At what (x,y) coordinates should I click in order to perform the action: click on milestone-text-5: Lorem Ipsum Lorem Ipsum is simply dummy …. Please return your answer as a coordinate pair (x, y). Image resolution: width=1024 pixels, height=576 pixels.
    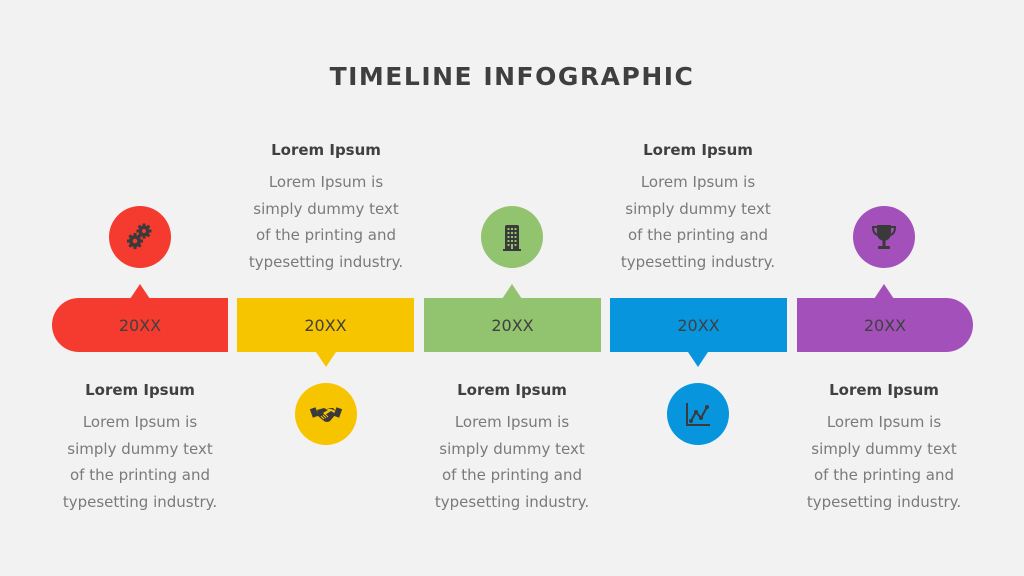
    Looking at the image, I should click on (884, 446).